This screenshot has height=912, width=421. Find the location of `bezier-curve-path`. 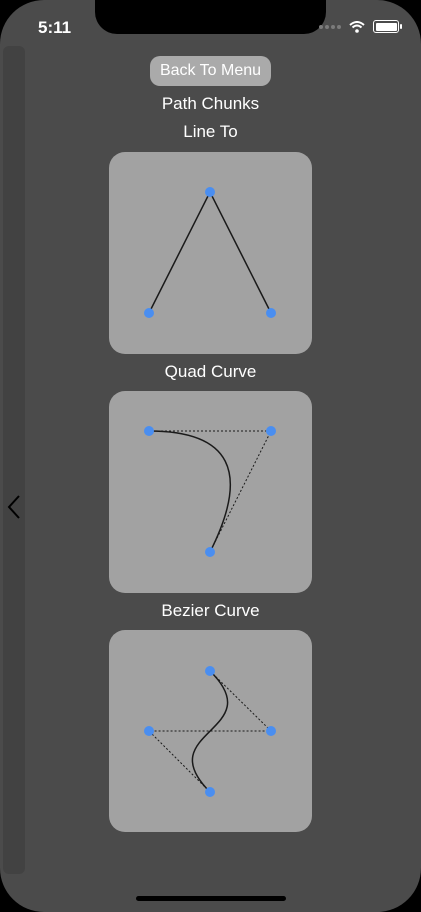

bezier-curve-path is located at coordinates (210, 731).